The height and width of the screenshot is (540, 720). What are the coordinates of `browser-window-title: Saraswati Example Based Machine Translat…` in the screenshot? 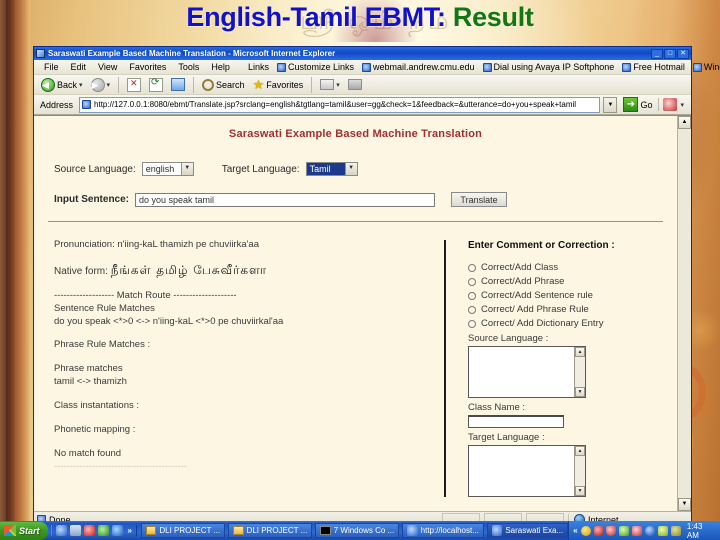 It's located at (192, 53).